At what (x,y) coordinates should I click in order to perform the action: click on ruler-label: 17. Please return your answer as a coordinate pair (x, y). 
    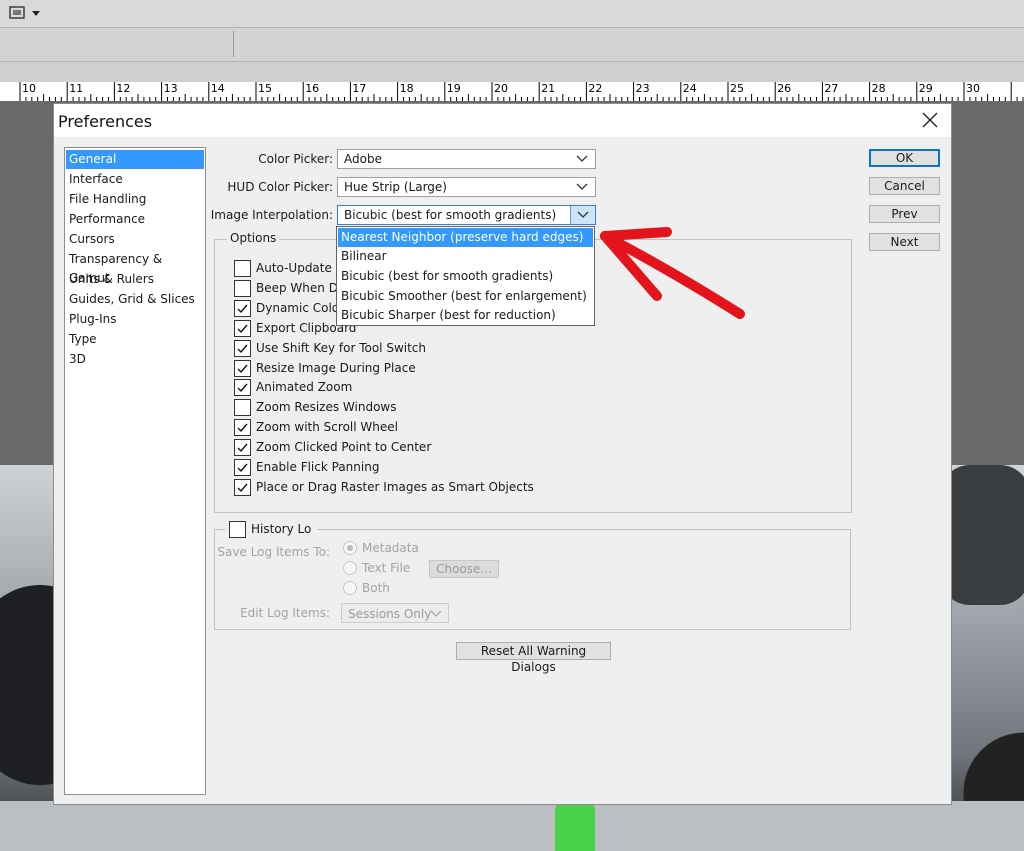
    Looking at the image, I should click on (359, 88).